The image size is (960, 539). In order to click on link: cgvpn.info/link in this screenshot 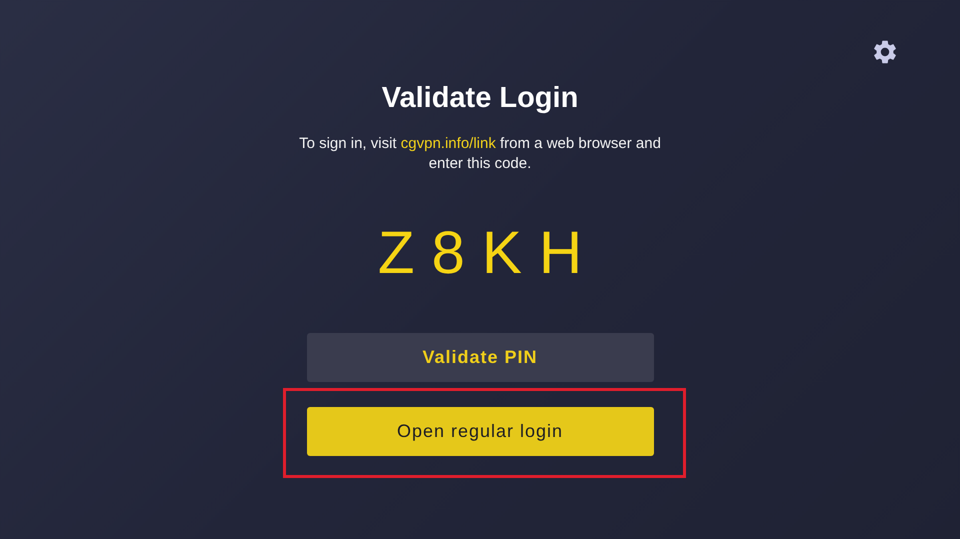, I will do `click(448, 143)`.